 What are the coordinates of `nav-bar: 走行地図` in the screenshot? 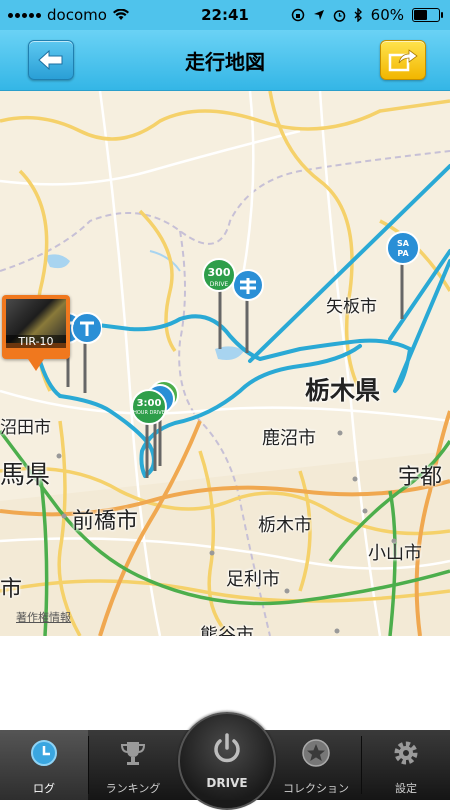 It's located at (225, 60).